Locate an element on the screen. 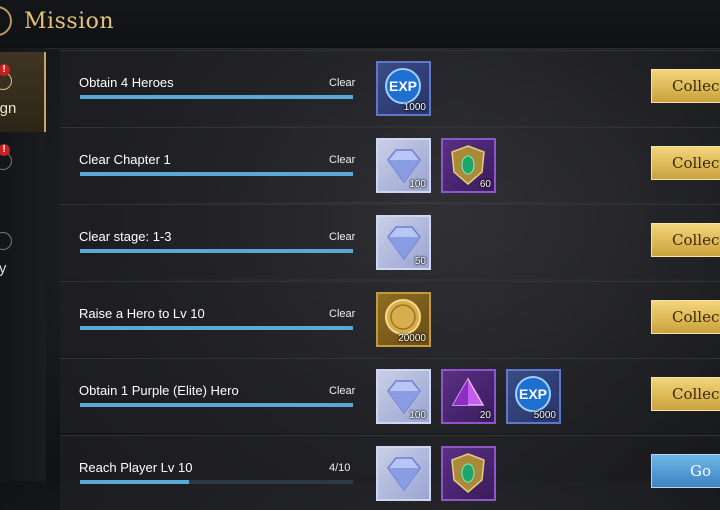 The height and width of the screenshot is (510, 720). mission-name: Obtain 1 Purple (Elite) Hero is located at coordinates (159, 390).